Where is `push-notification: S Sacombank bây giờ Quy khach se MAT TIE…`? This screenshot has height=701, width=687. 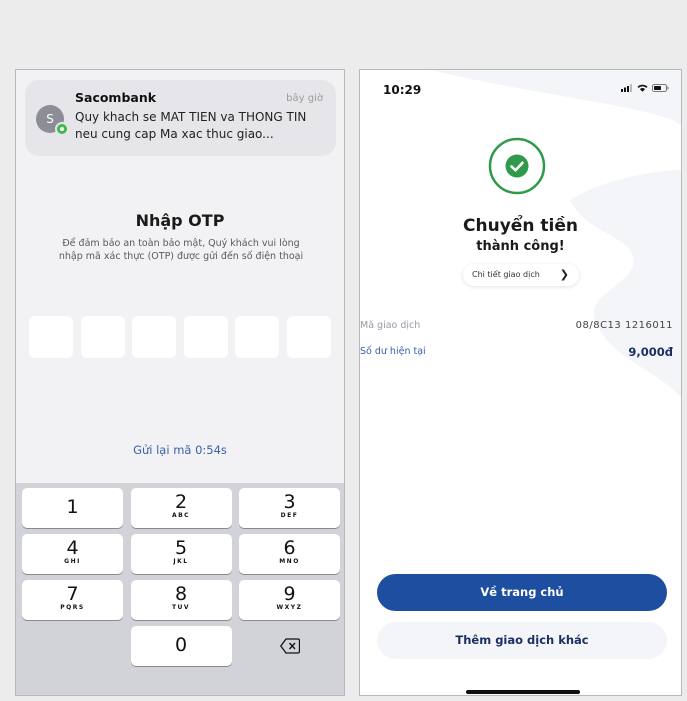
push-notification: S Sacombank bây giờ Quy khach se MAT TIE… is located at coordinates (180, 118).